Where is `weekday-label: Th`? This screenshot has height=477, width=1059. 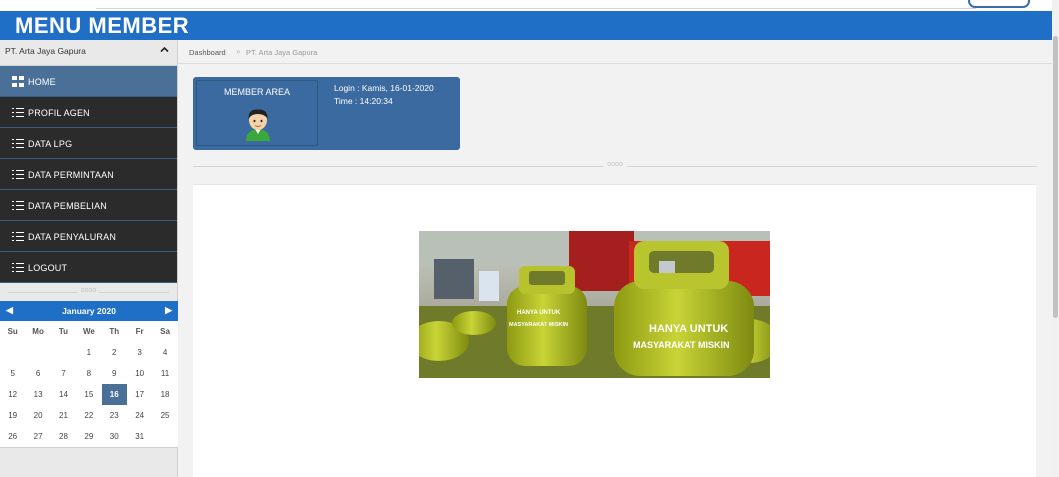
weekday-label: Th is located at coordinates (114, 331).